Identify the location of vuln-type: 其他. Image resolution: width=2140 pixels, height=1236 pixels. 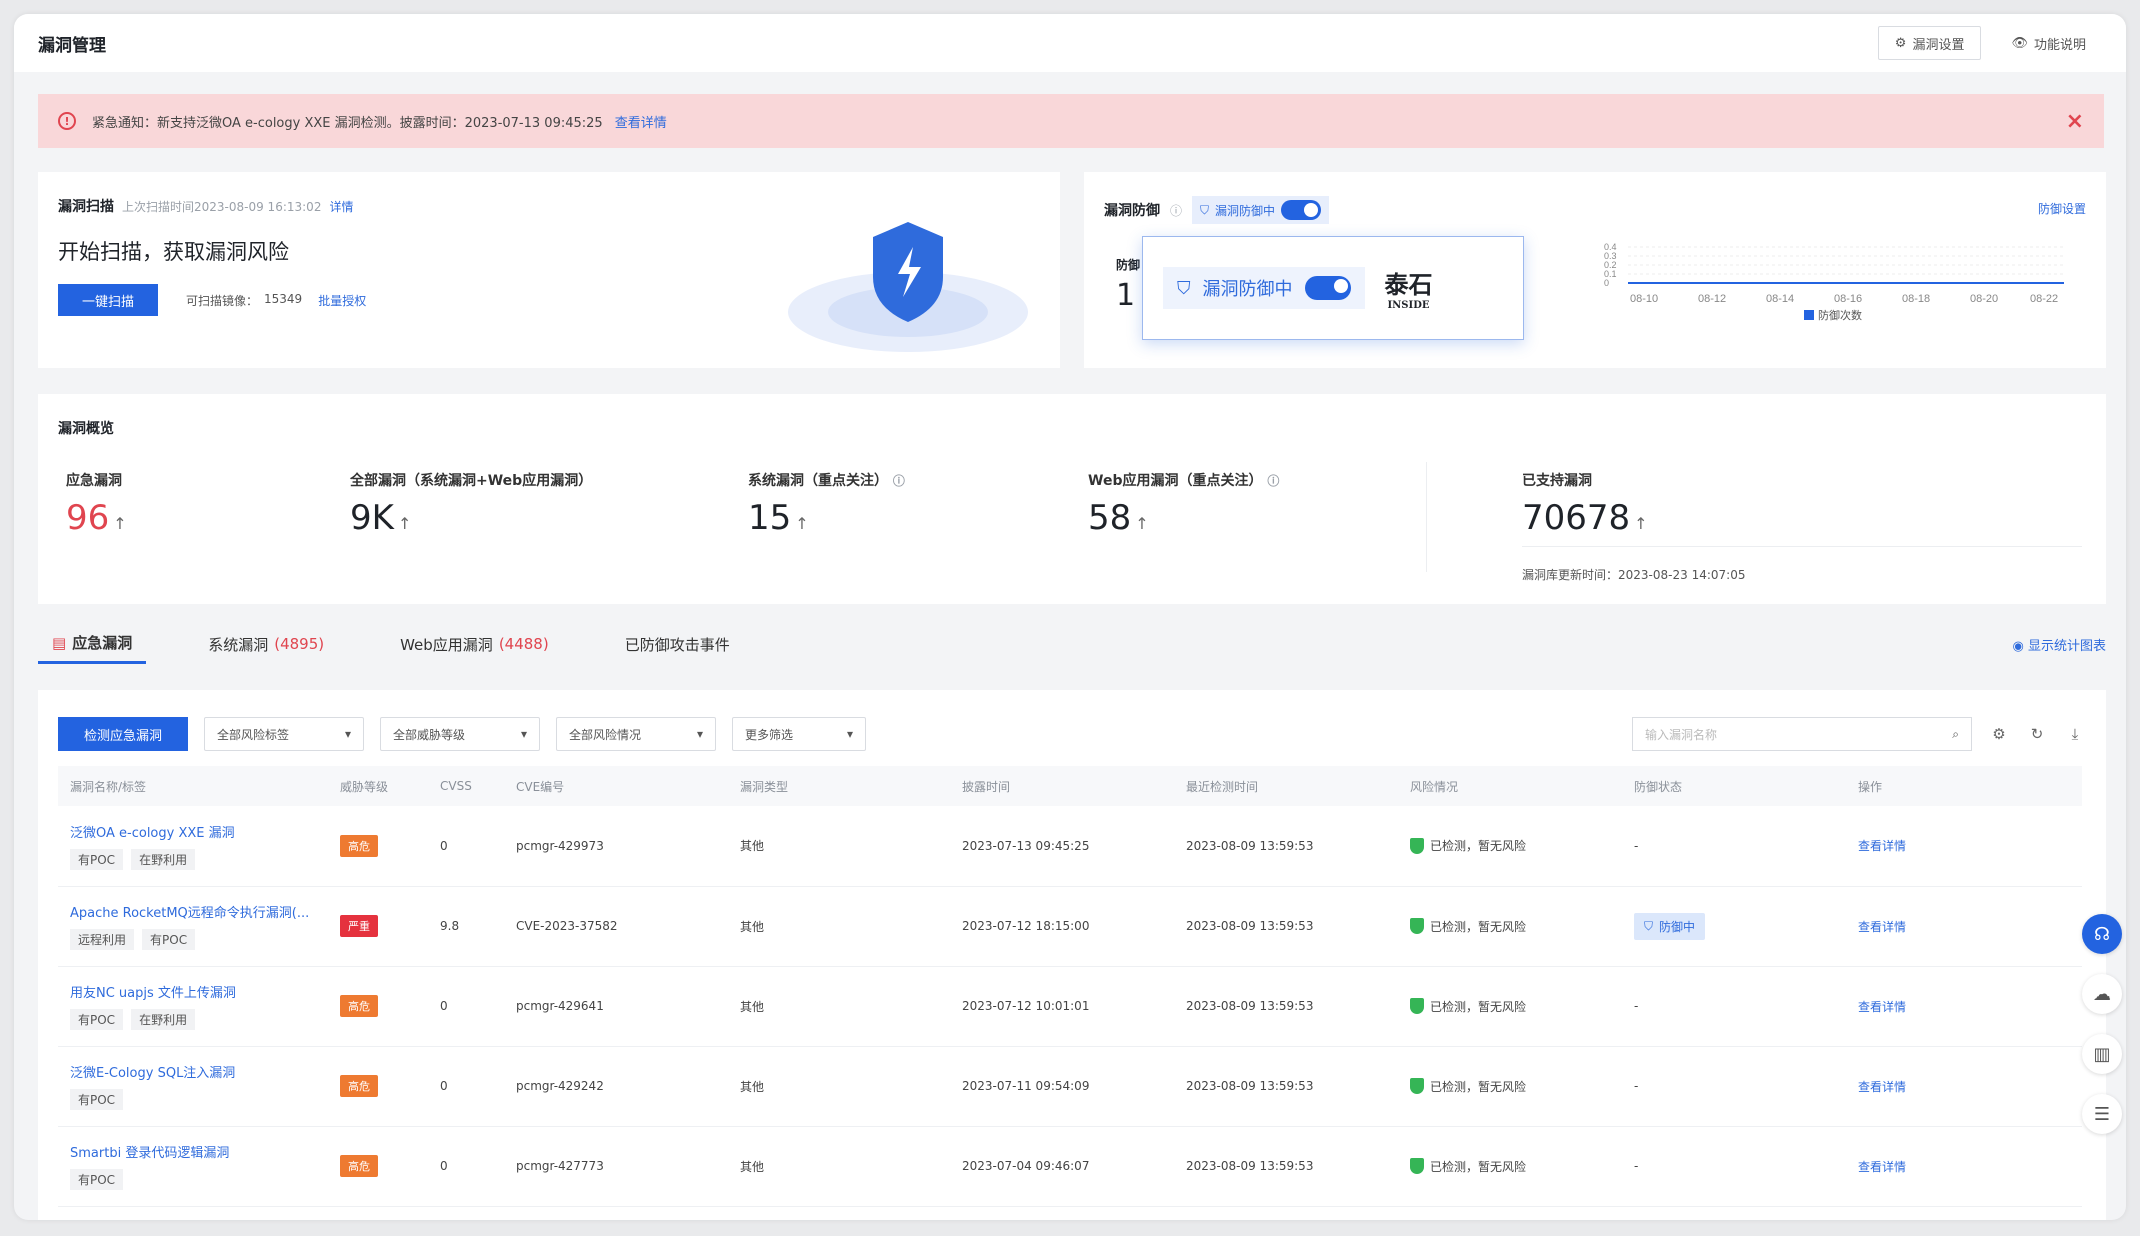
(839, 846).